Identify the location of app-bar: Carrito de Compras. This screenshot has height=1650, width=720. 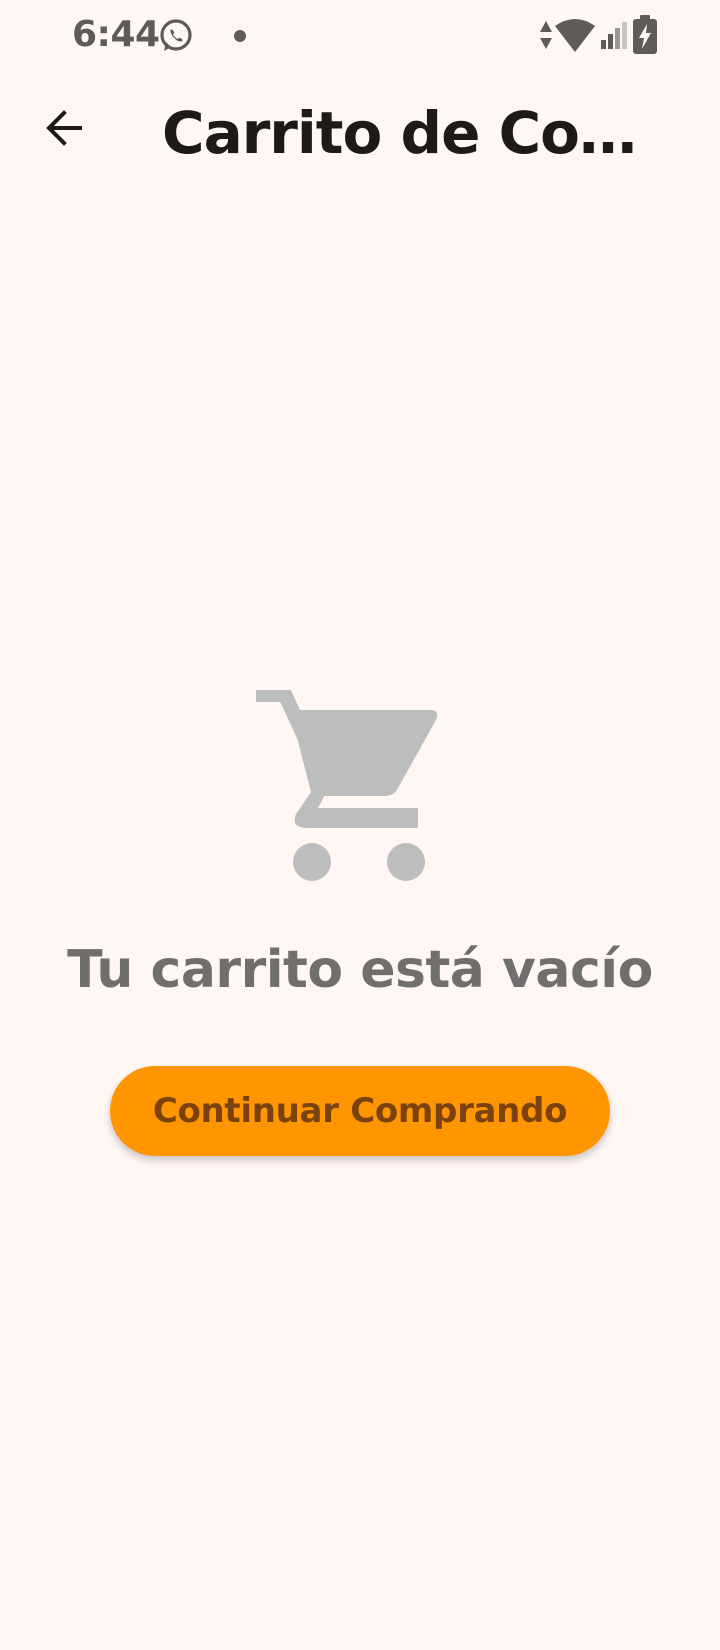
(360, 131).